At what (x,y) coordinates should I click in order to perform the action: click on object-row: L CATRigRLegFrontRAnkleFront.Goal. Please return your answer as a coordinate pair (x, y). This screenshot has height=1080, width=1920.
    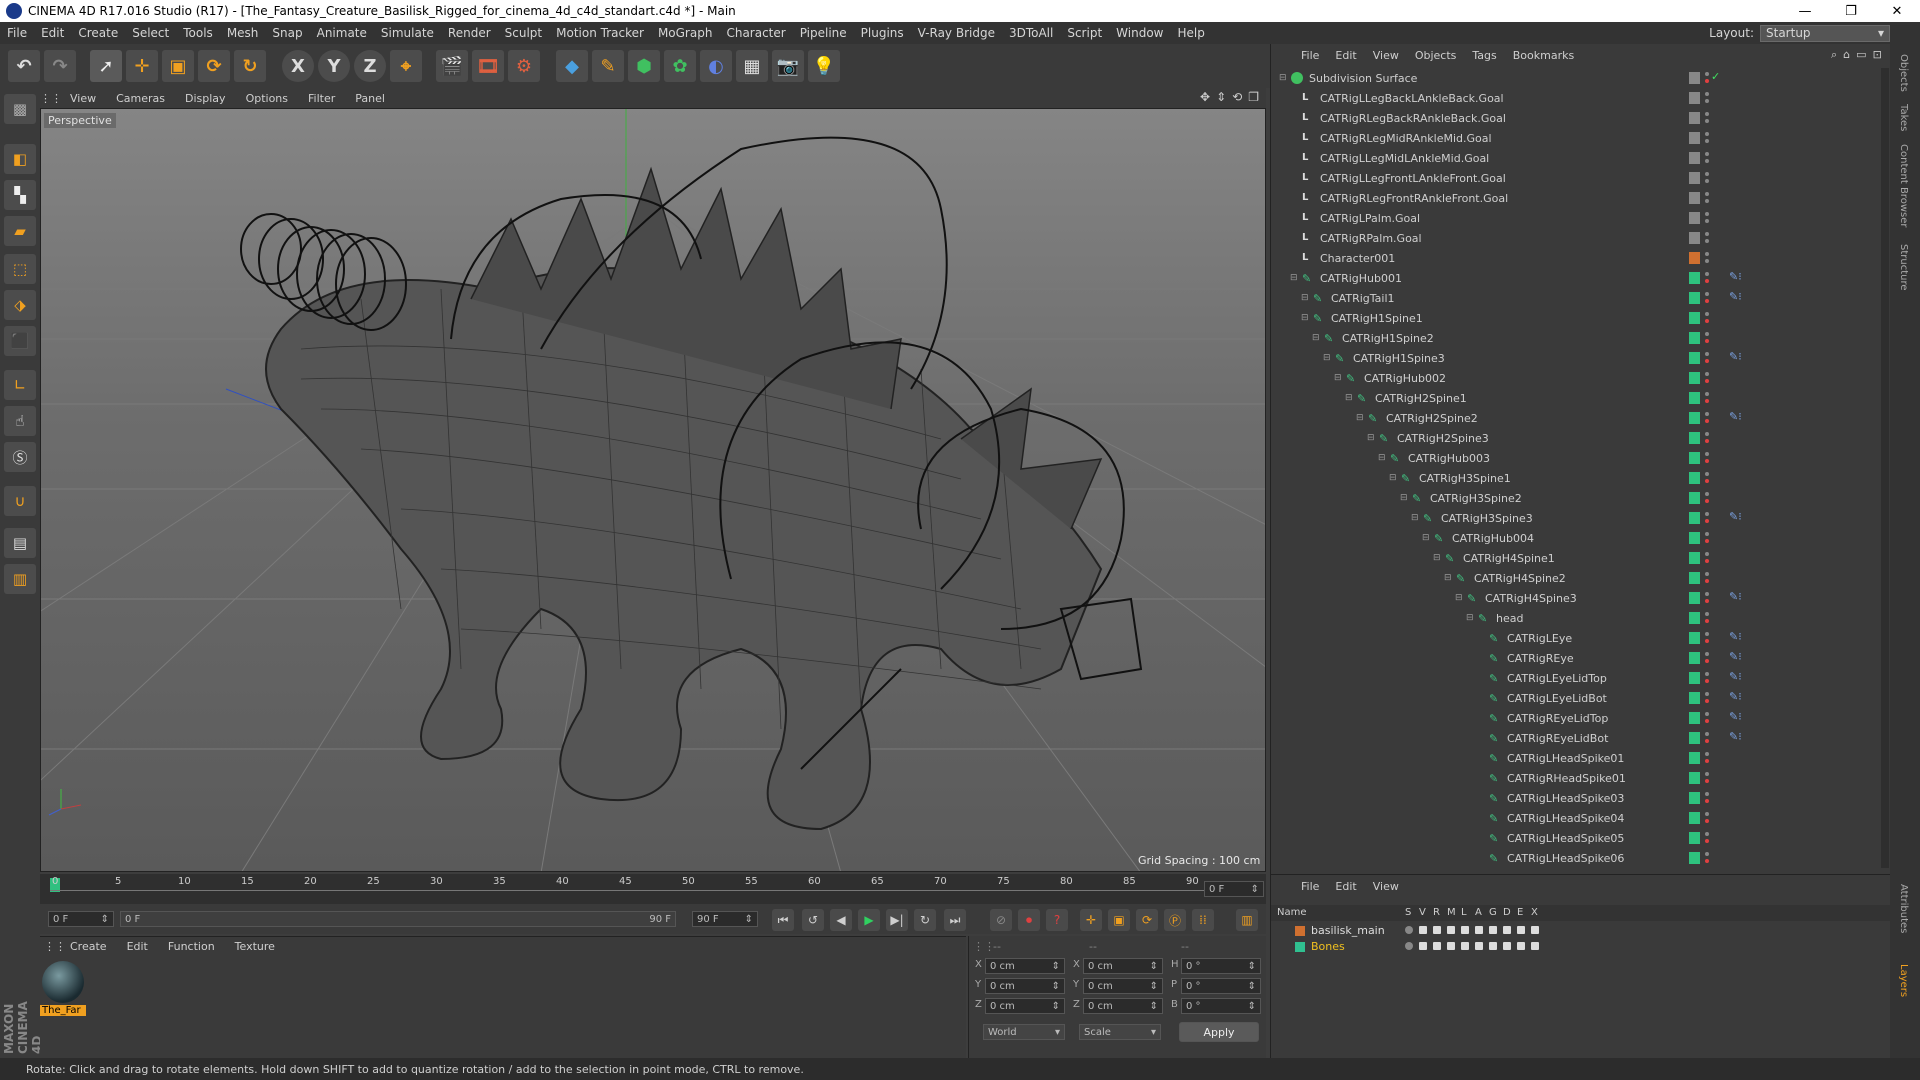
    Looking at the image, I should click on (1576, 198).